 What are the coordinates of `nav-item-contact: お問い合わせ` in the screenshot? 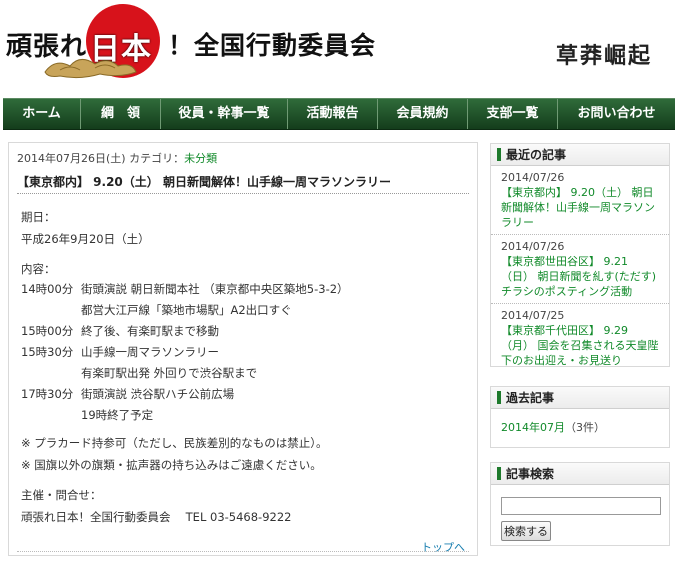 It's located at (616, 114).